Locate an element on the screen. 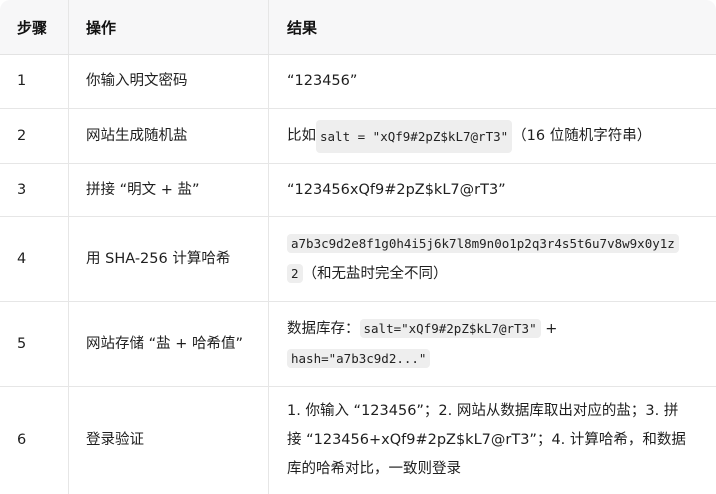  action-text: 网站生成随机盐 is located at coordinates (168, 136).